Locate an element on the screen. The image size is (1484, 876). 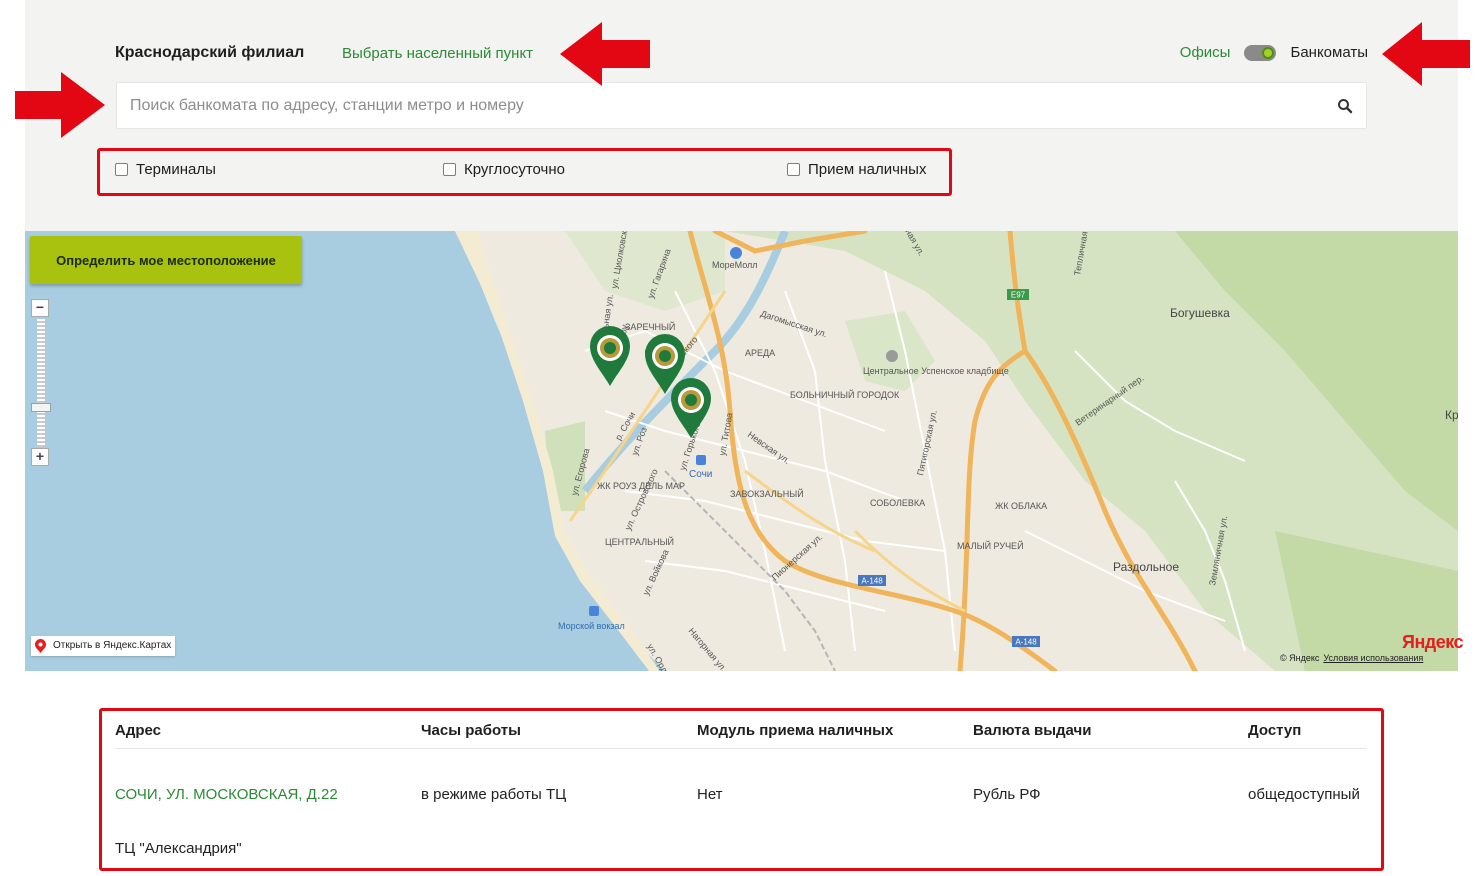
atm-label: Банкоматы is located at coordinates (1329, 52).